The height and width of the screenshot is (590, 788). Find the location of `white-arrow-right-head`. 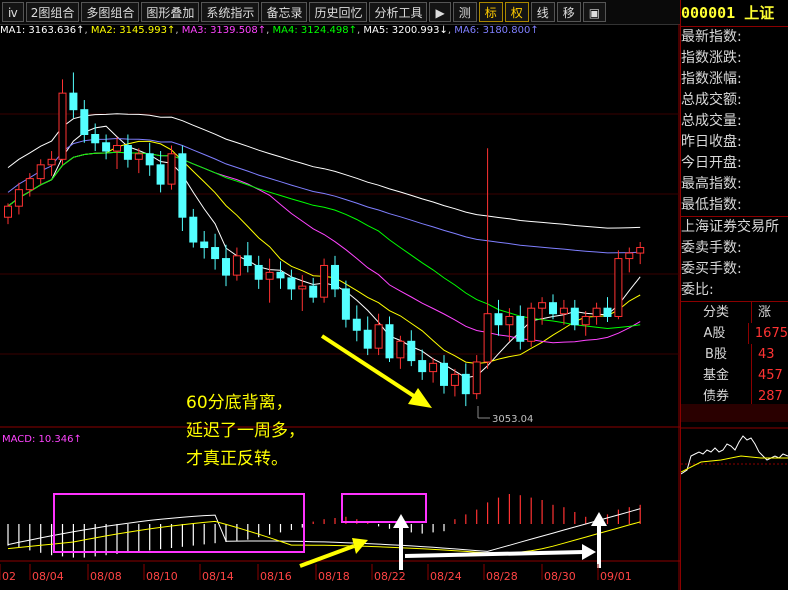

white-arrow-right-head is located at coordinates (589, 552).